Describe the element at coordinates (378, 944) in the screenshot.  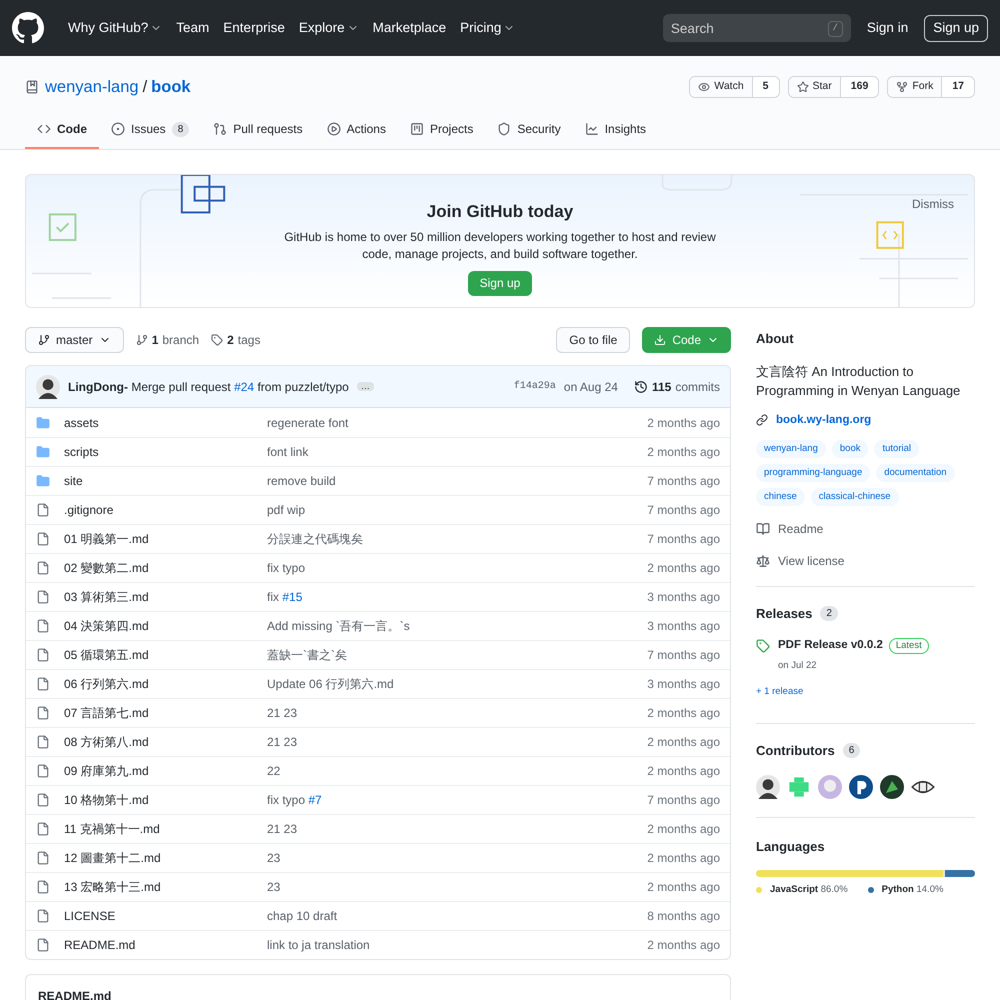
I see `file-row: README.md link to ja translation 2 months ago` at that location.